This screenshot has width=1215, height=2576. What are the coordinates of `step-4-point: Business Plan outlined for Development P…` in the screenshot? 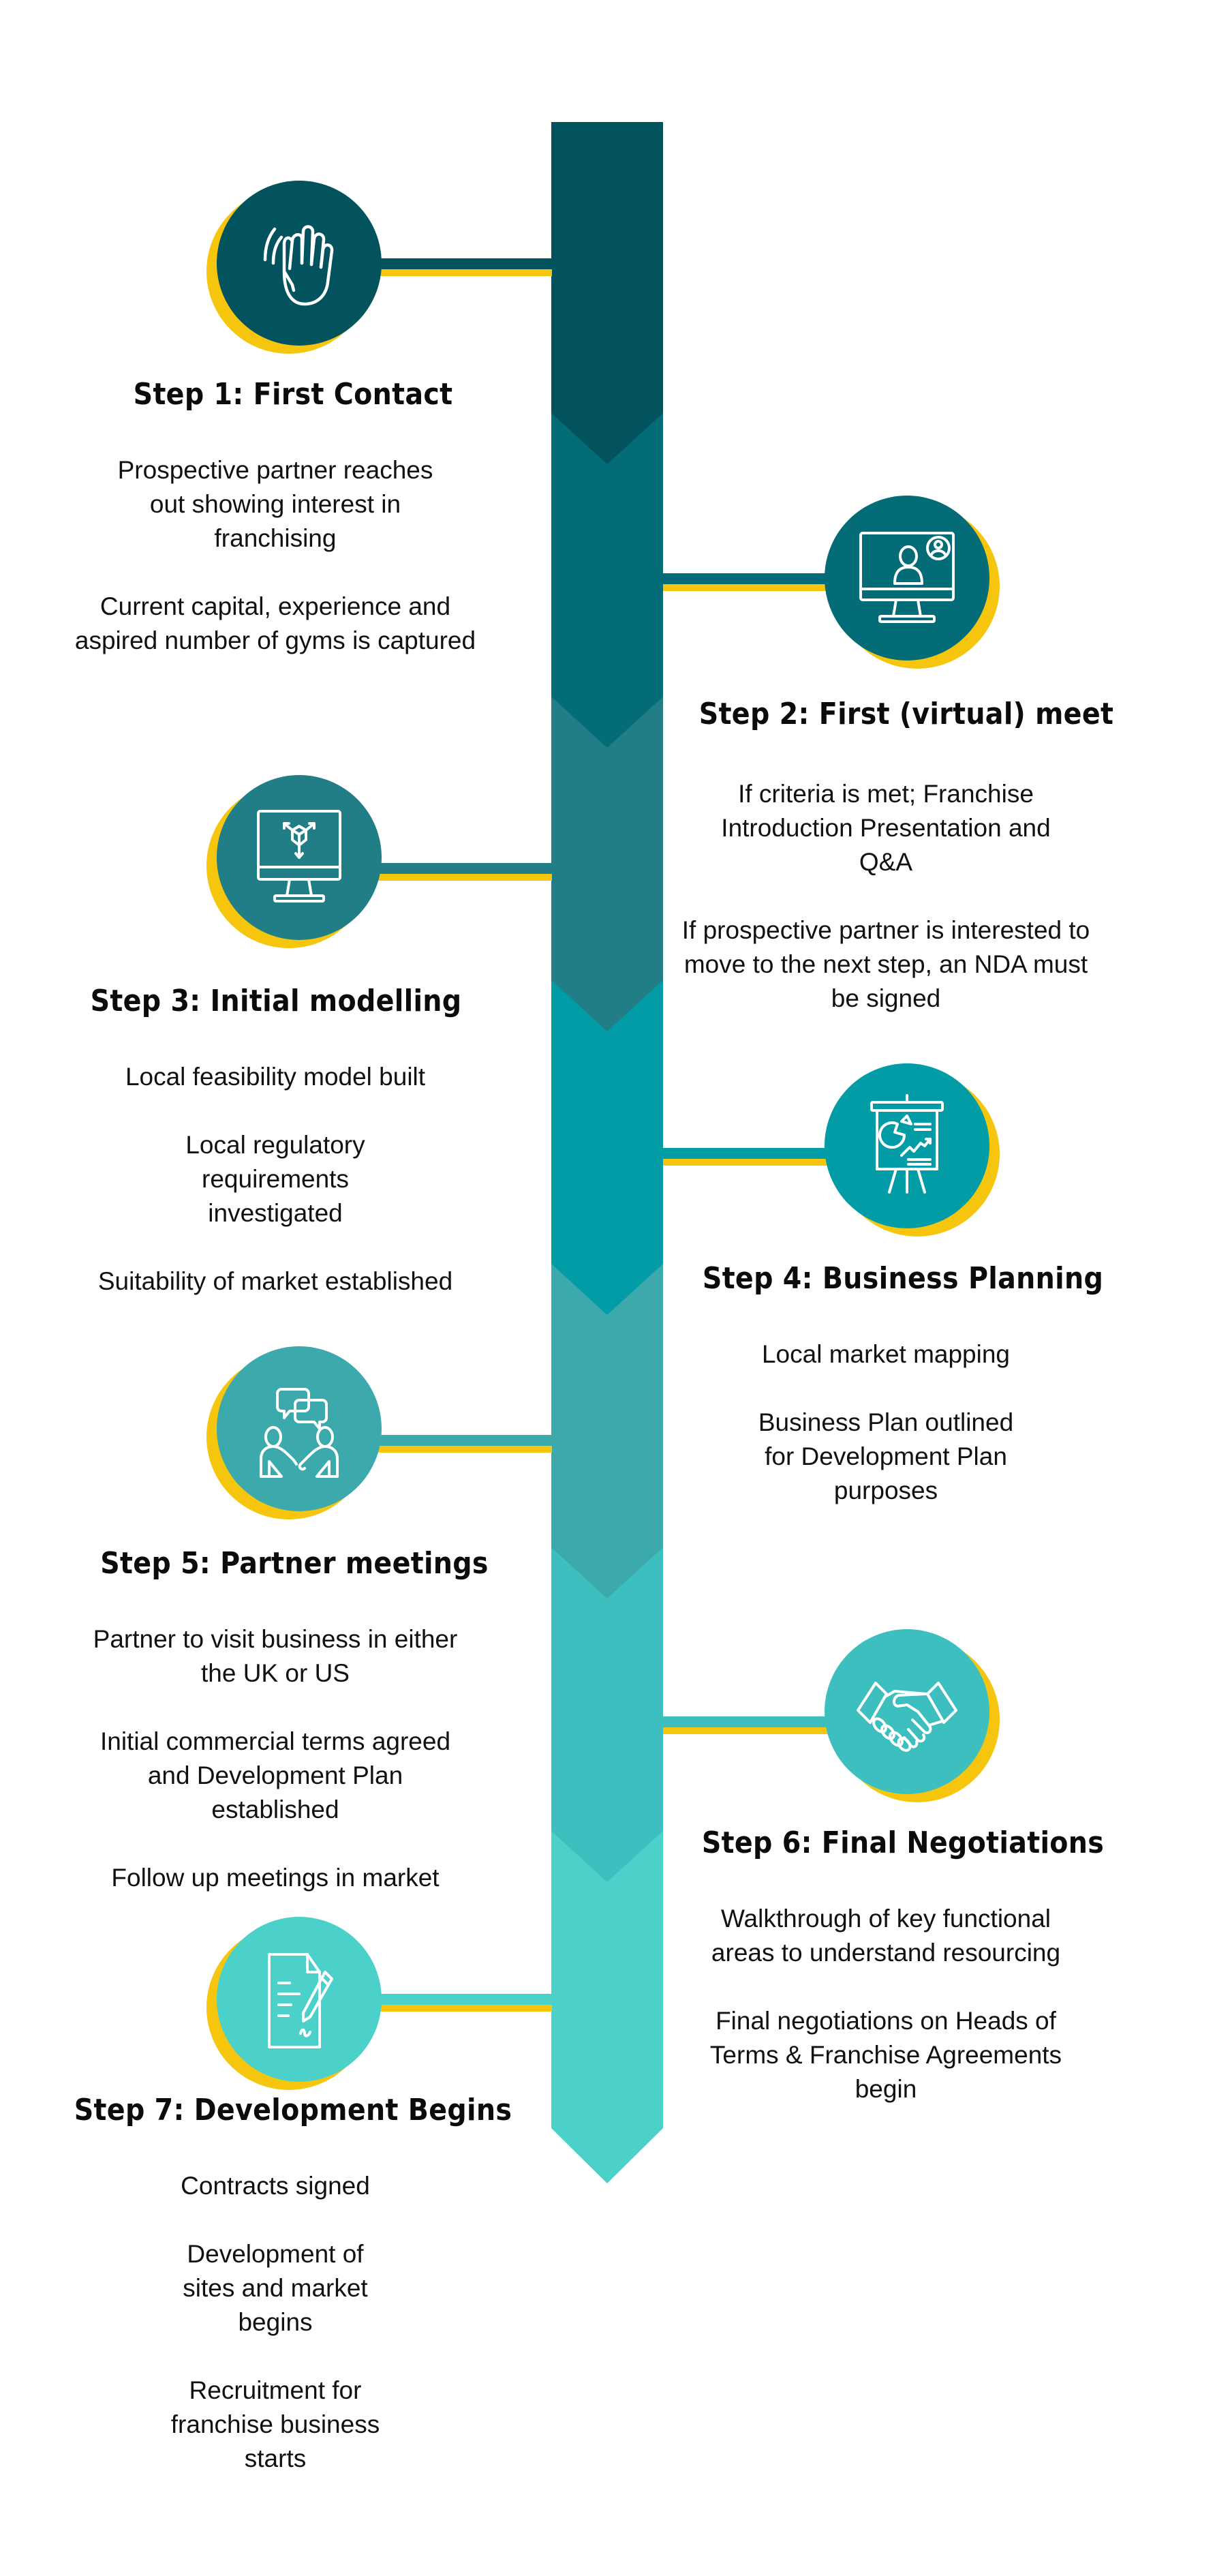 It's located at (886, 1456).